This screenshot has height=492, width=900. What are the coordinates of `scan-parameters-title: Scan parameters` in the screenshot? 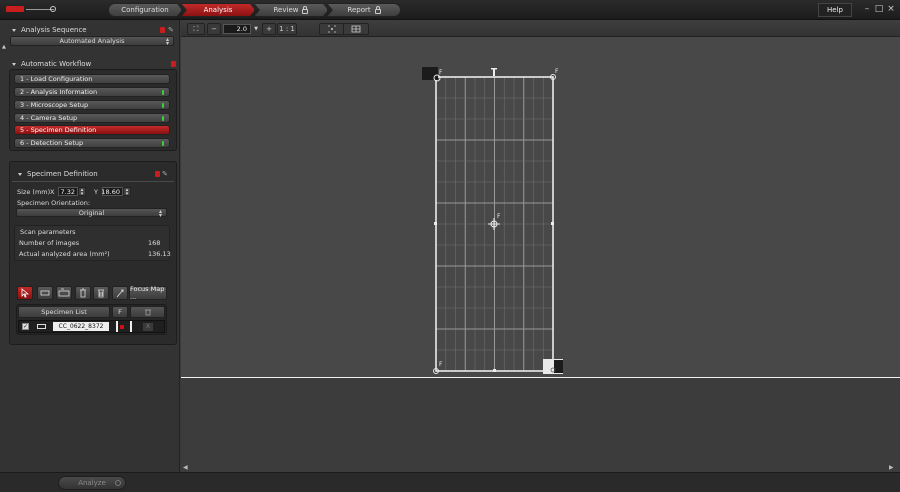 It's located at (48, 232).